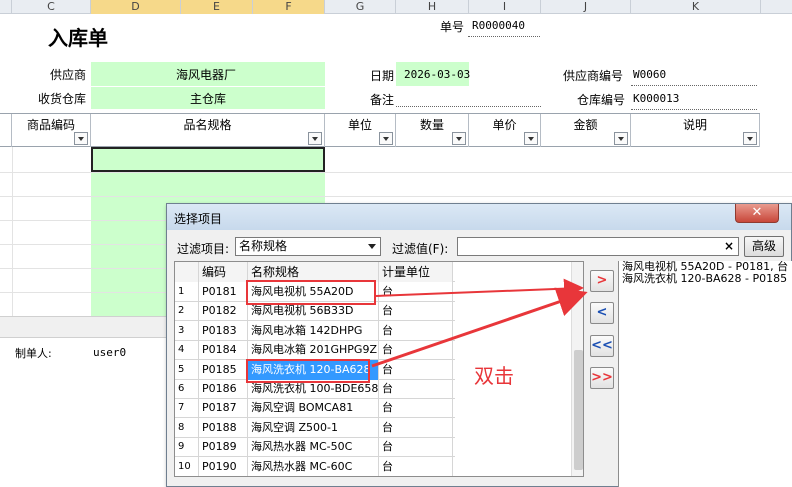  I want to click on detail-table-header: 商品编码 品名规格 单位 数量 单价 金额 说明, so click(380, 130).